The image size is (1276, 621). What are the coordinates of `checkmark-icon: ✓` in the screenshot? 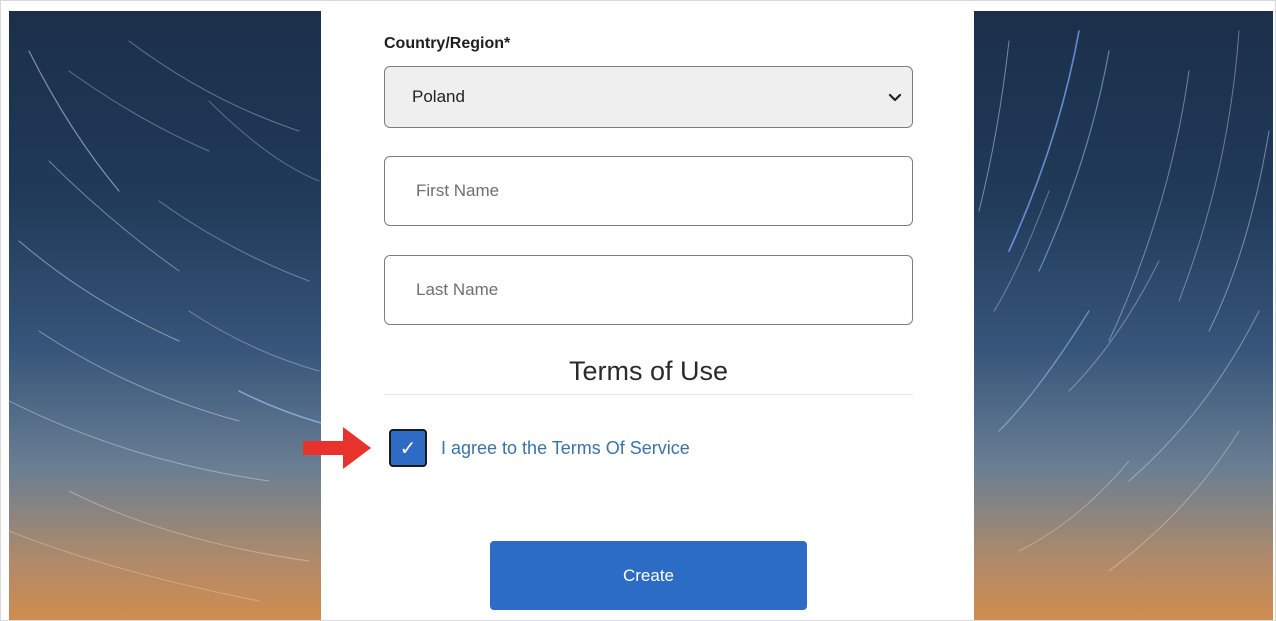 It's located at (408, 448).